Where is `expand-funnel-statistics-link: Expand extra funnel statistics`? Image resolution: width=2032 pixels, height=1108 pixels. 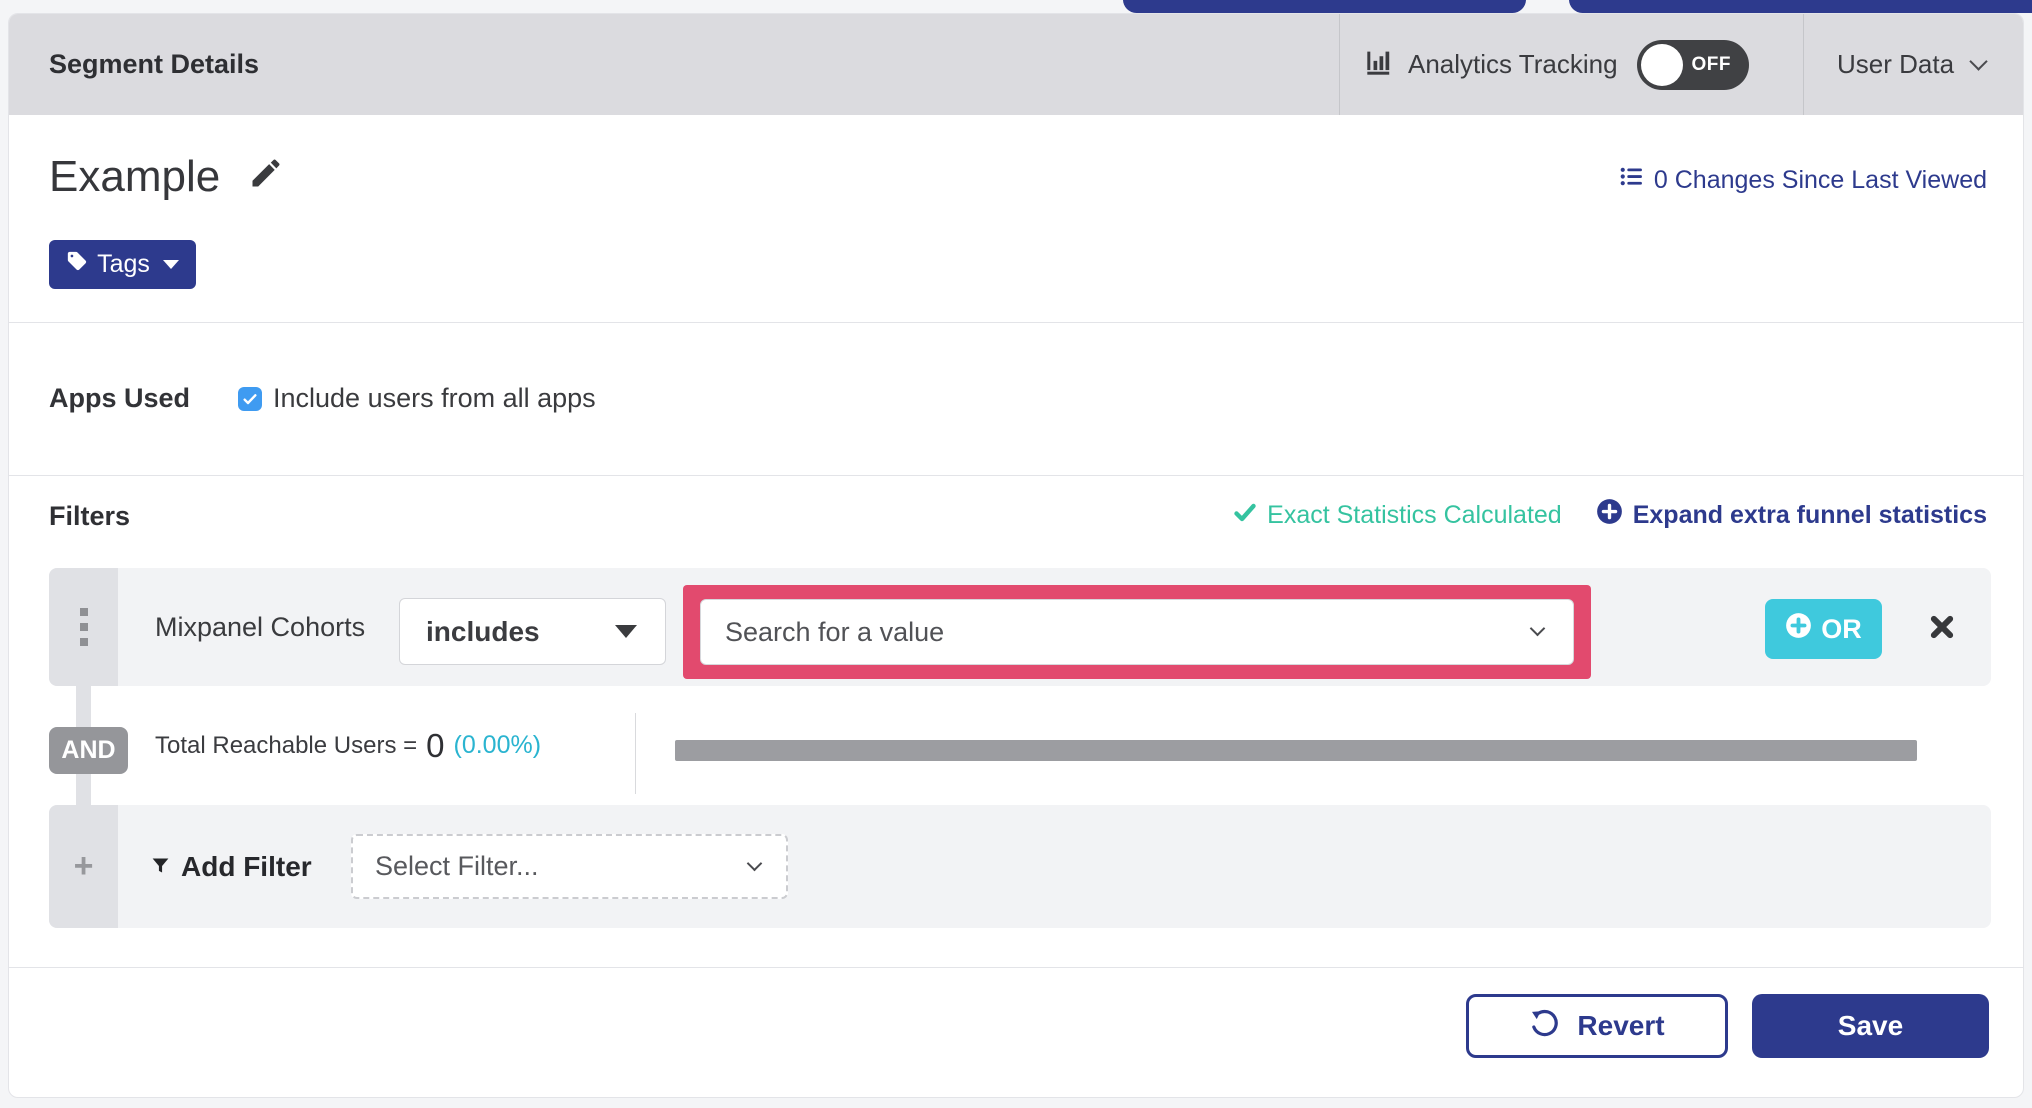
expand-funnel-statistics-link: Expand extra funnel statistics is located at coordinates (1791, 515).